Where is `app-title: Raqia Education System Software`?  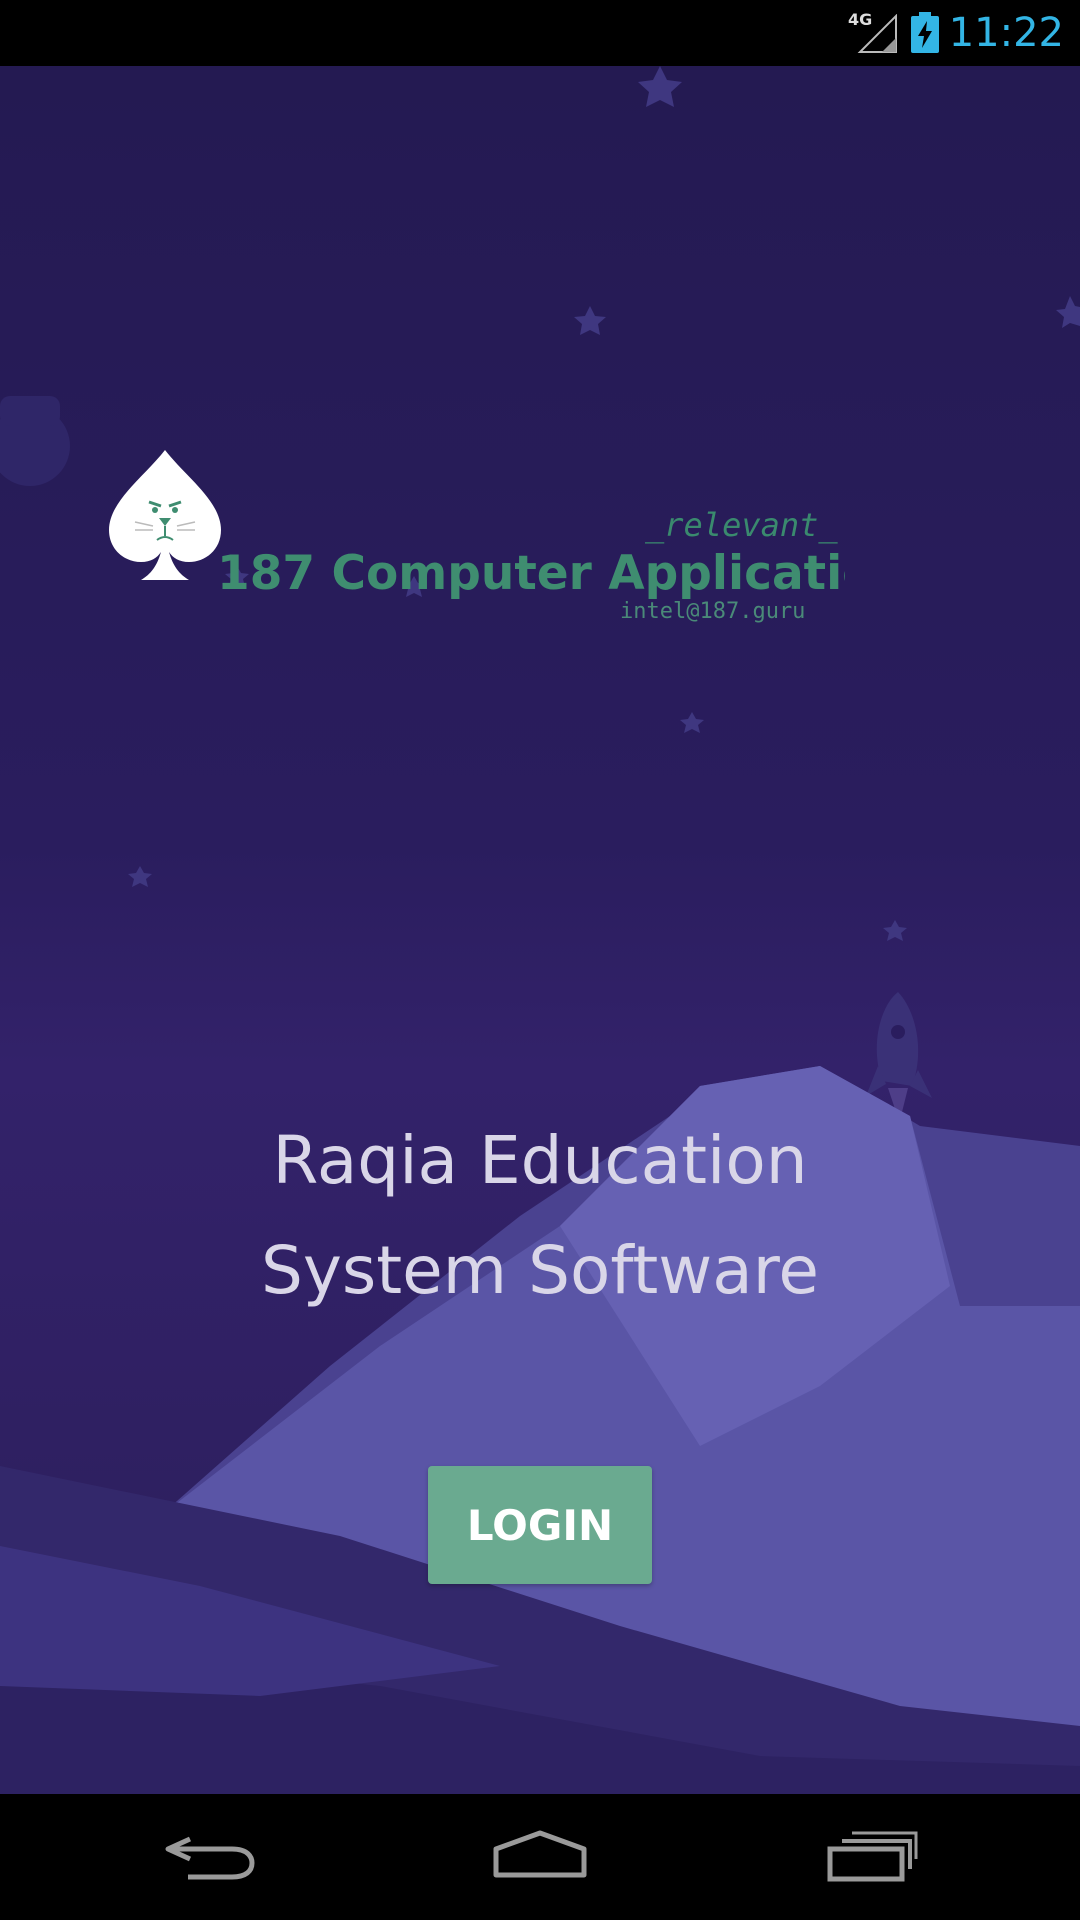 app-title: Raqia Education System Software is located at coordinates (540, 1216).